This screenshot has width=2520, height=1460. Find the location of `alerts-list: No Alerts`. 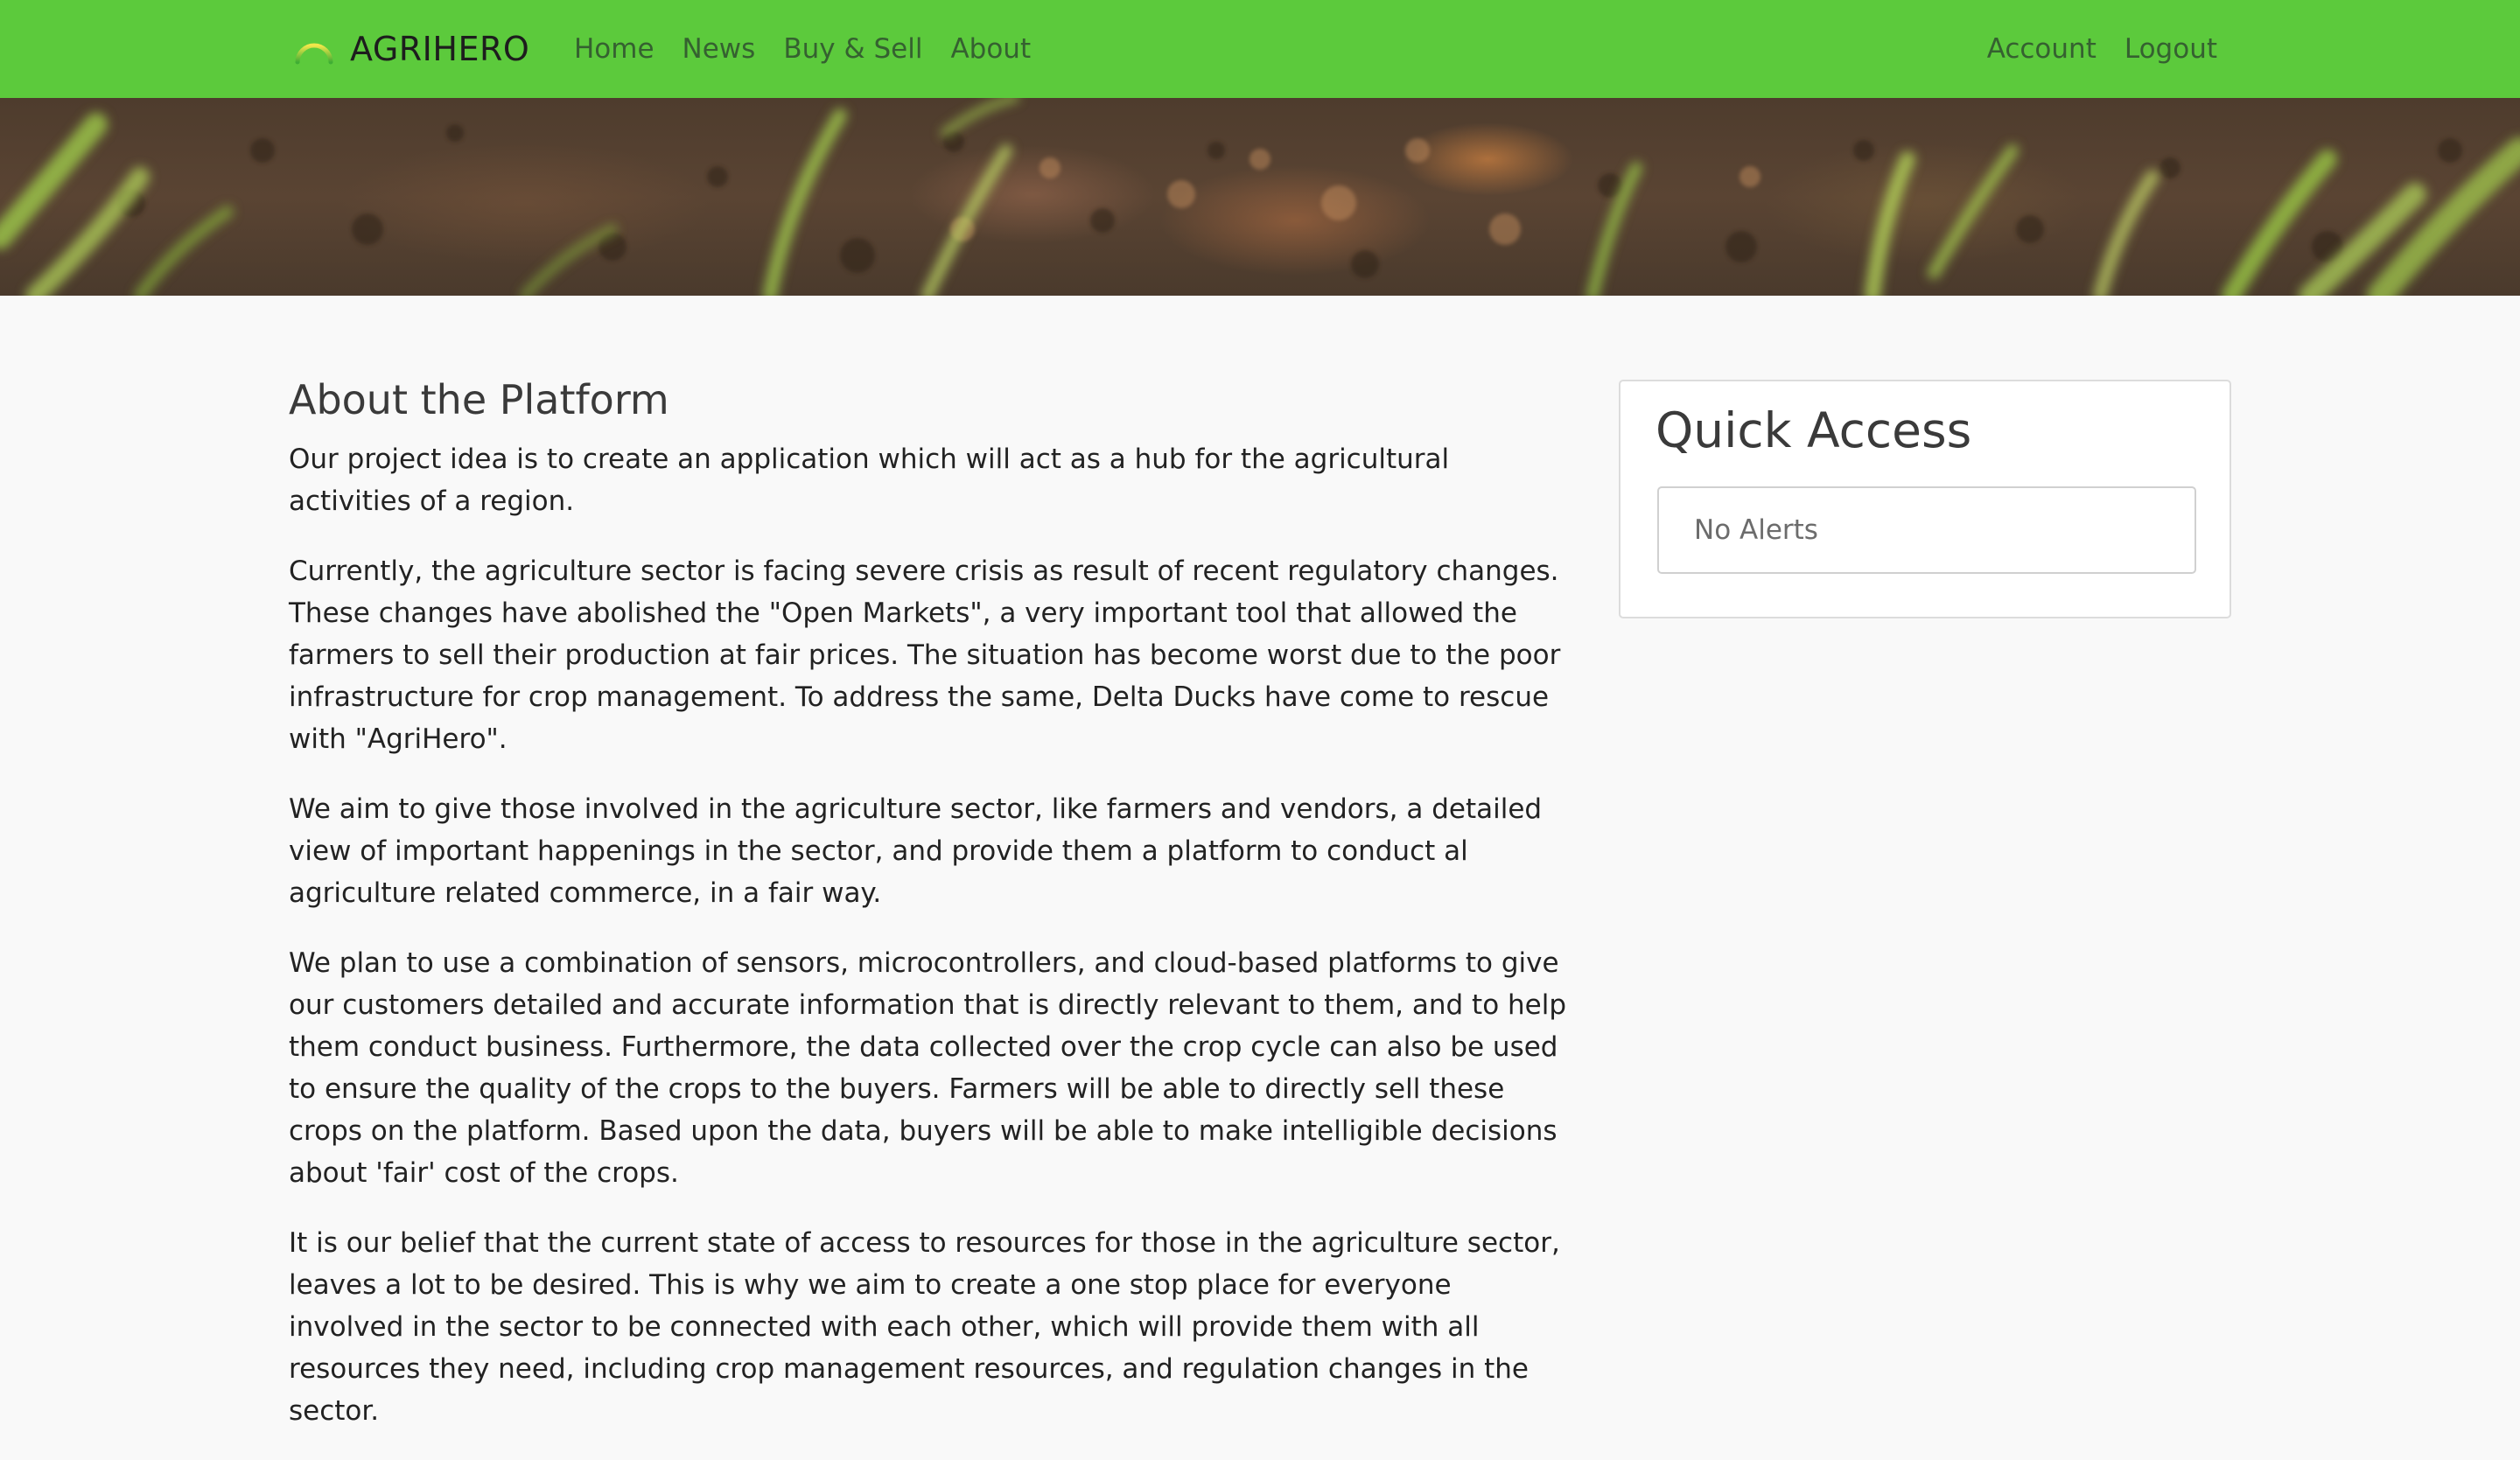

alerts-list: No Alerts is located at coordinates (1926, 530).